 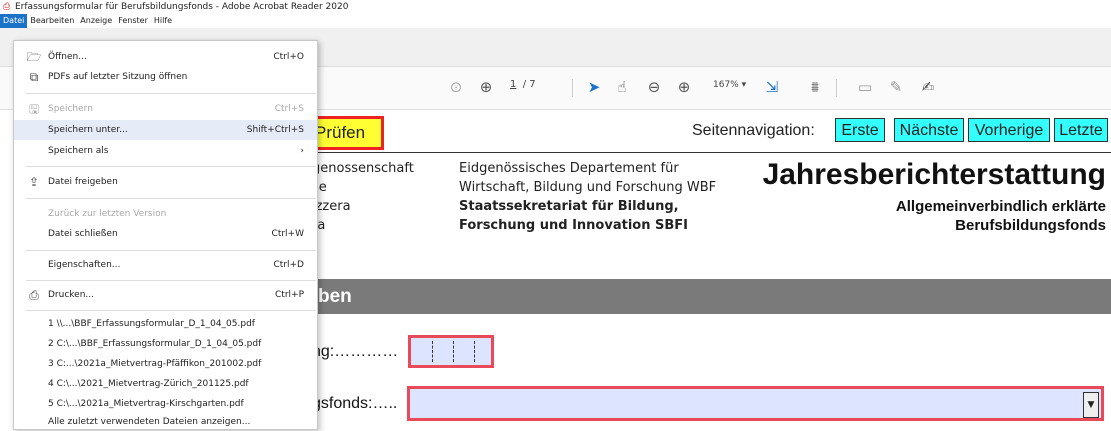 I want to click on department-line-1: Eidgenössisches Departement für, so click(x=569, y=168).